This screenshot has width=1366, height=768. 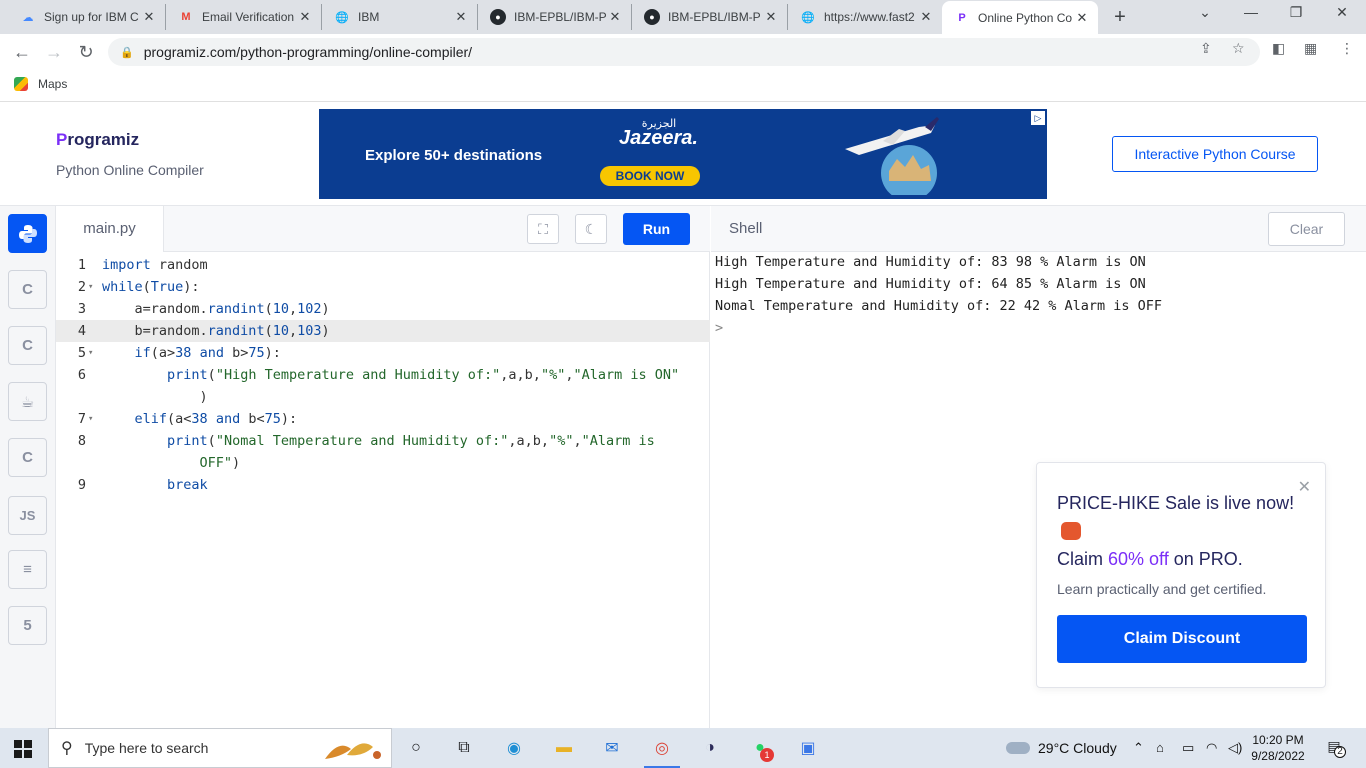 What do you see at coordinates (110, 229) in the screenshot?
I see `file-tab-main: main.py` at bounding box center [110, 229].